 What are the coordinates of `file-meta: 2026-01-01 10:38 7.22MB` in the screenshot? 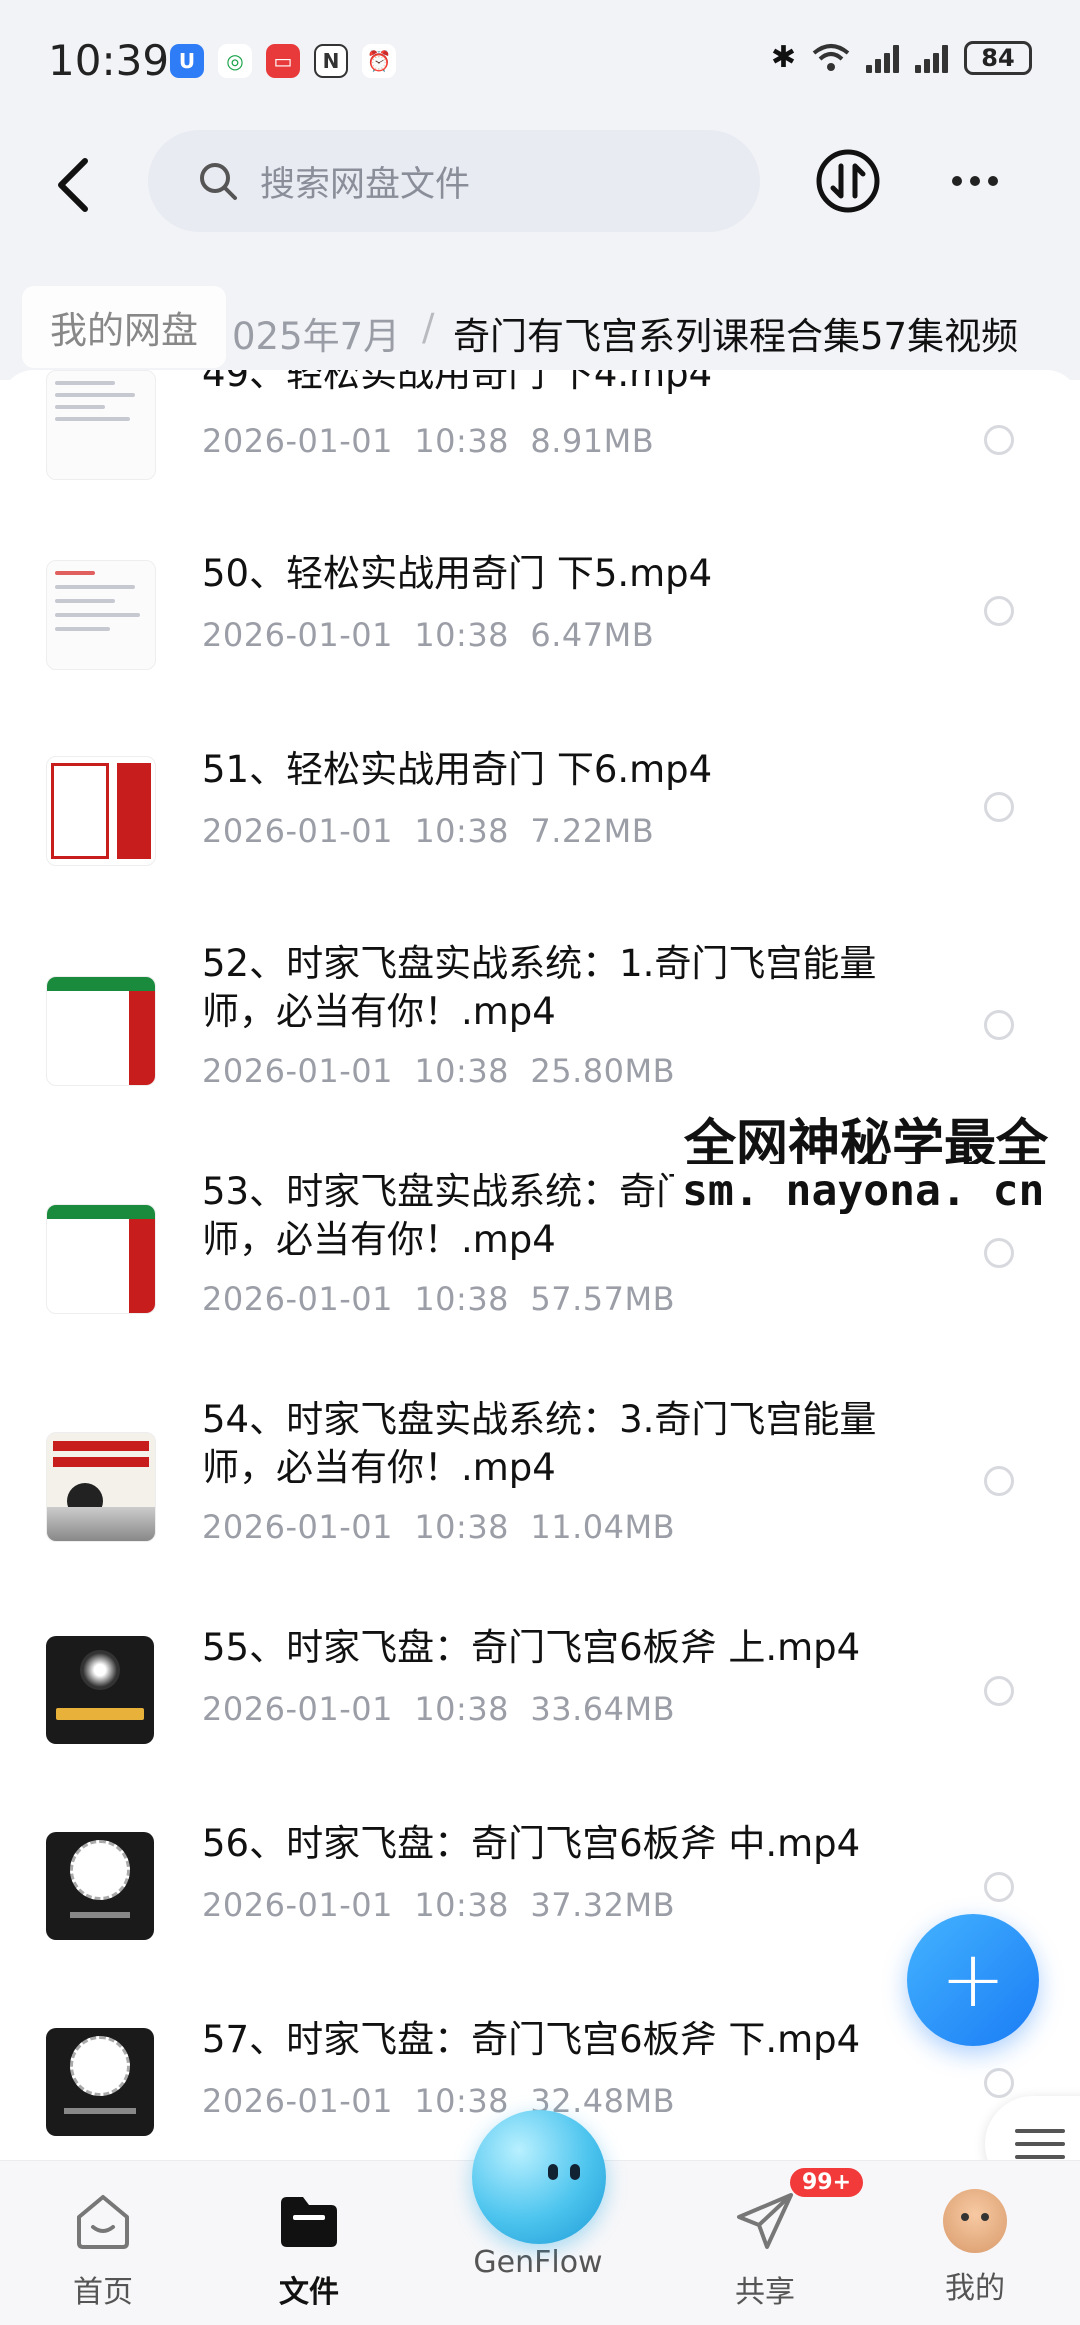 It's located at (428, 831).